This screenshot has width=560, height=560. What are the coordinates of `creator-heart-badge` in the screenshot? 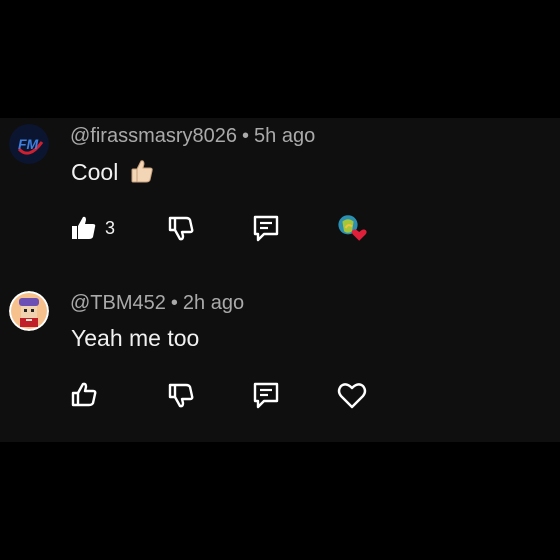 It's located at (356, 230).